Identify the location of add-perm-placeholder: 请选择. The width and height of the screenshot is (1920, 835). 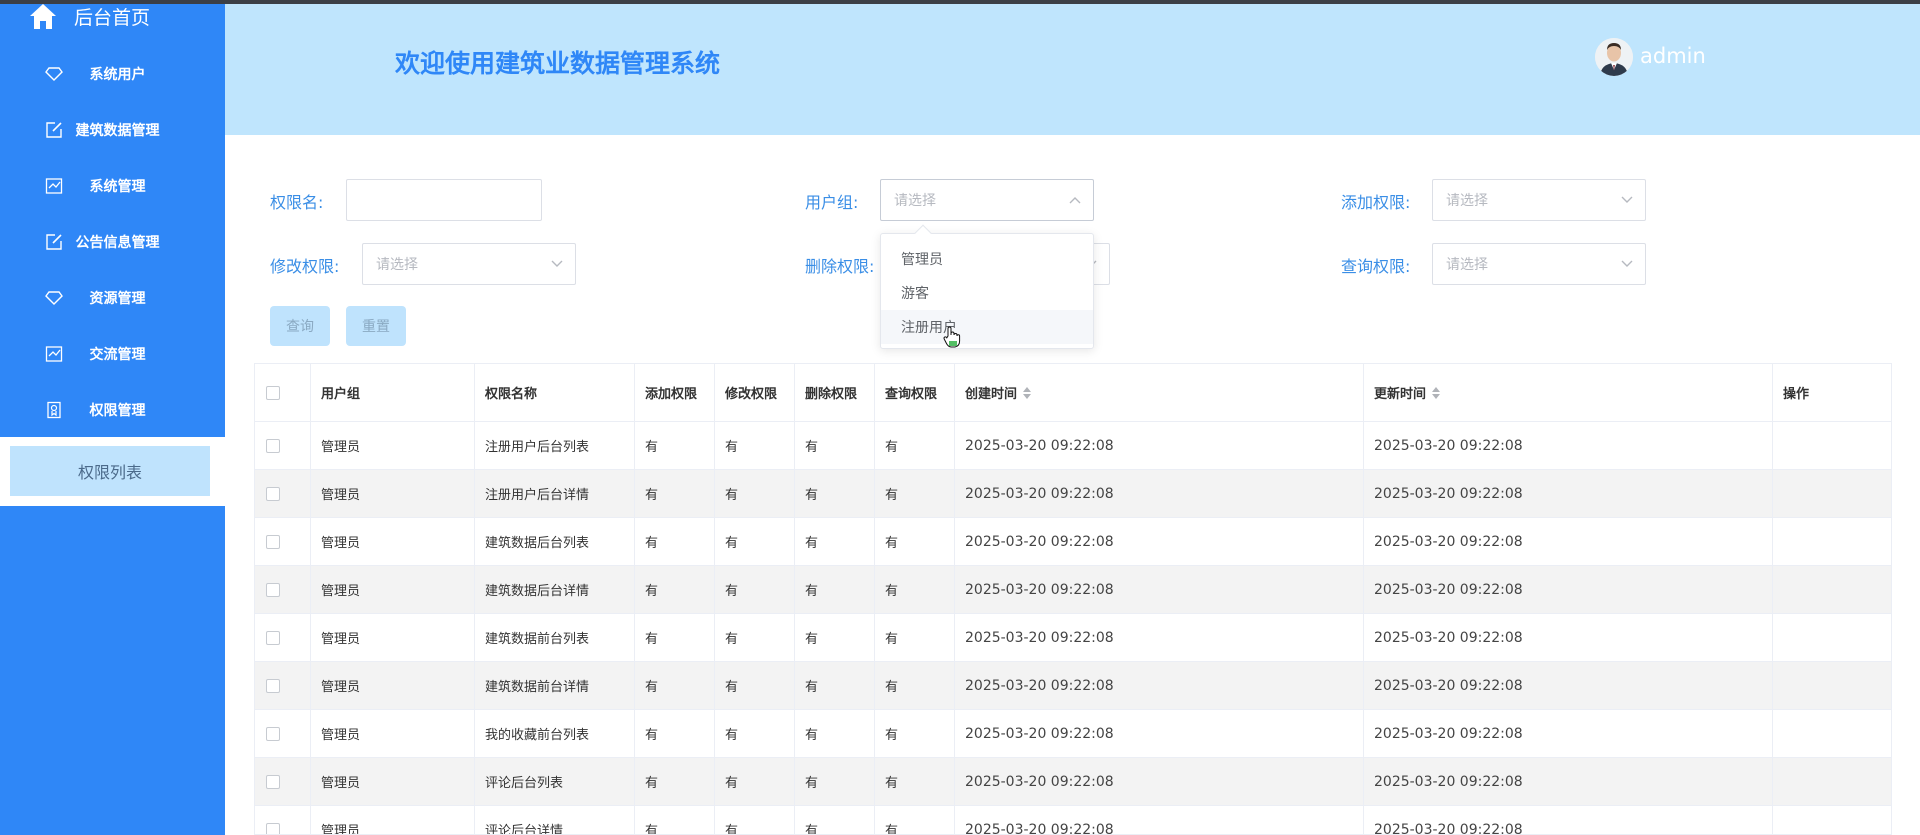
(1467, 201).